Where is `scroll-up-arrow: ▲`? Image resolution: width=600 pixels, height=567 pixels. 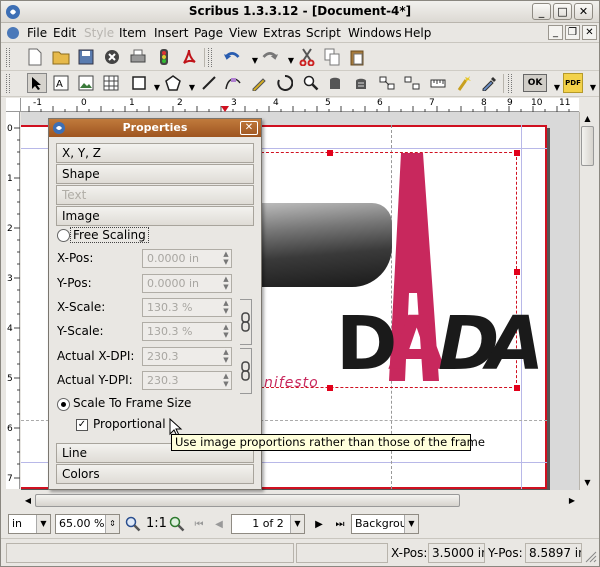
scroll-up-arrow: ▲ is located at coordinates (587, 119).